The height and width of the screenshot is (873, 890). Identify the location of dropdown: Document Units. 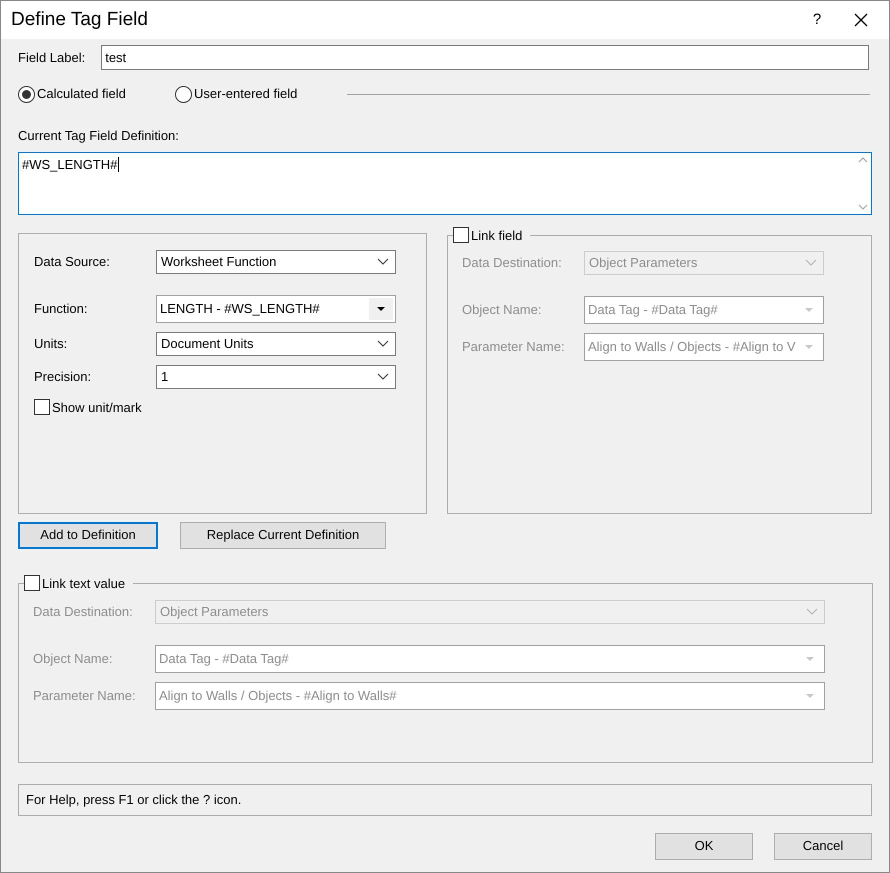
(276, 344).